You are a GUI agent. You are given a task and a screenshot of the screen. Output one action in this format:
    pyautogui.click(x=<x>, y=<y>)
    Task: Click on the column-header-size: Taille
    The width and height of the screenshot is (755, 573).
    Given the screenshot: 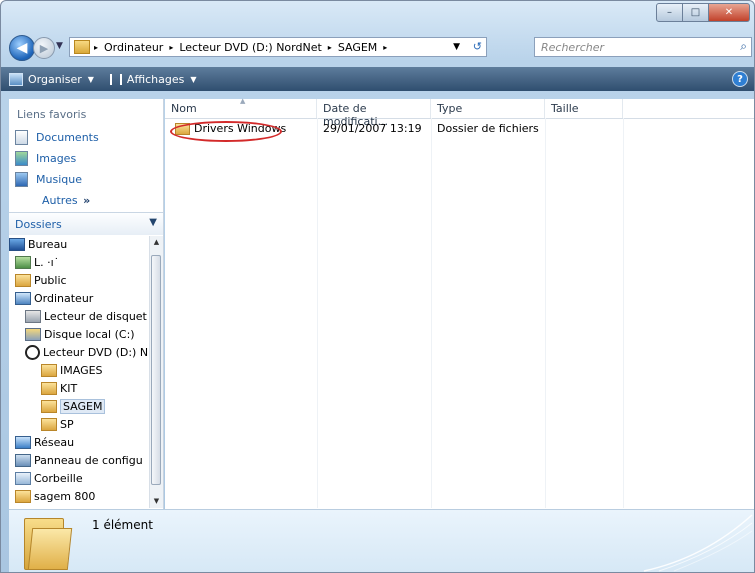 What is the action you would take?
    pyautogui.click(x=584, y=108)
    